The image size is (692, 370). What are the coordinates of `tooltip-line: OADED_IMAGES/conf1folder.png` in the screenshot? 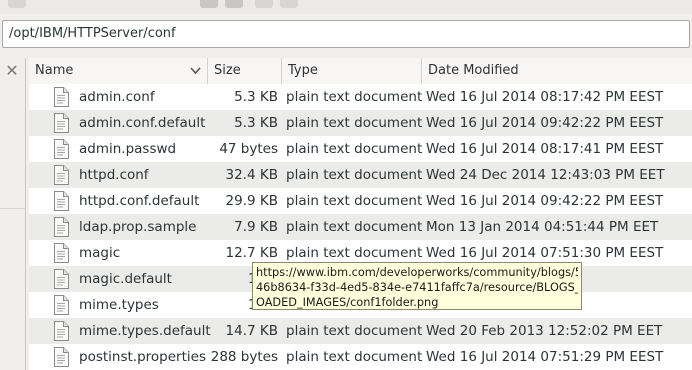 It's located at (347, 302).